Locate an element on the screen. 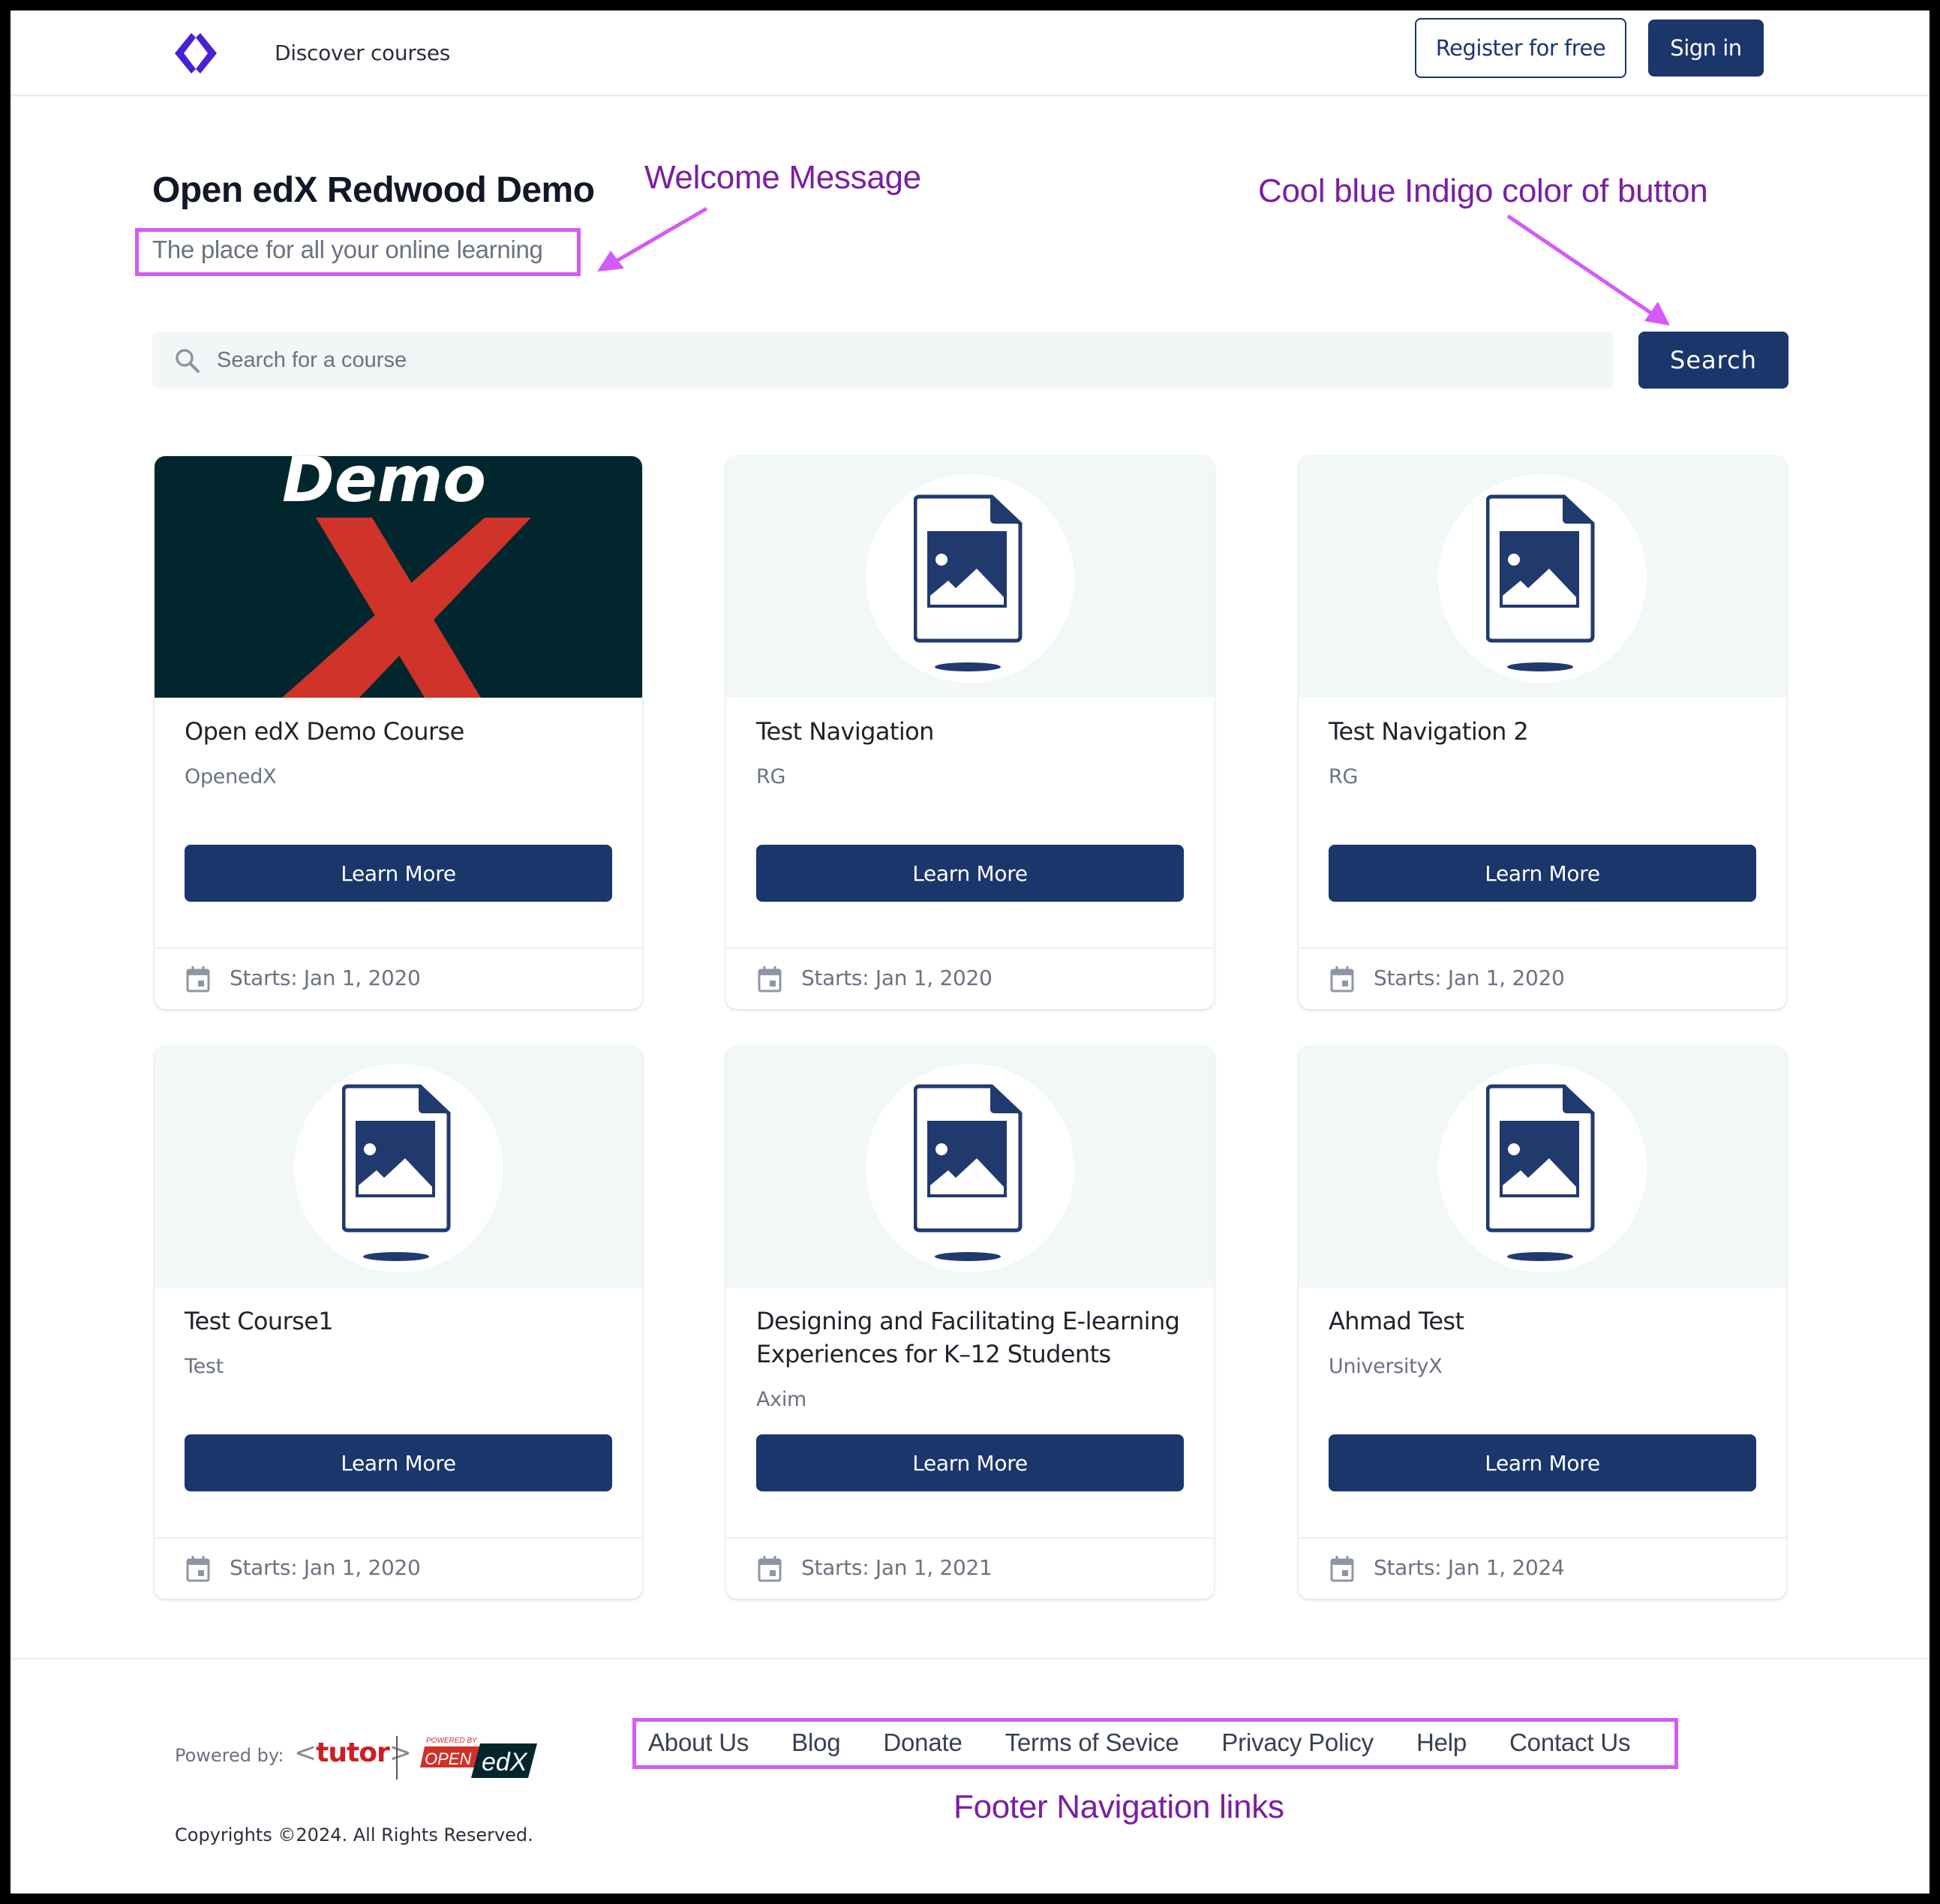 The image size is (1940, 1904). footer-link-blog: Blog is located at coordinates (815, 1742).